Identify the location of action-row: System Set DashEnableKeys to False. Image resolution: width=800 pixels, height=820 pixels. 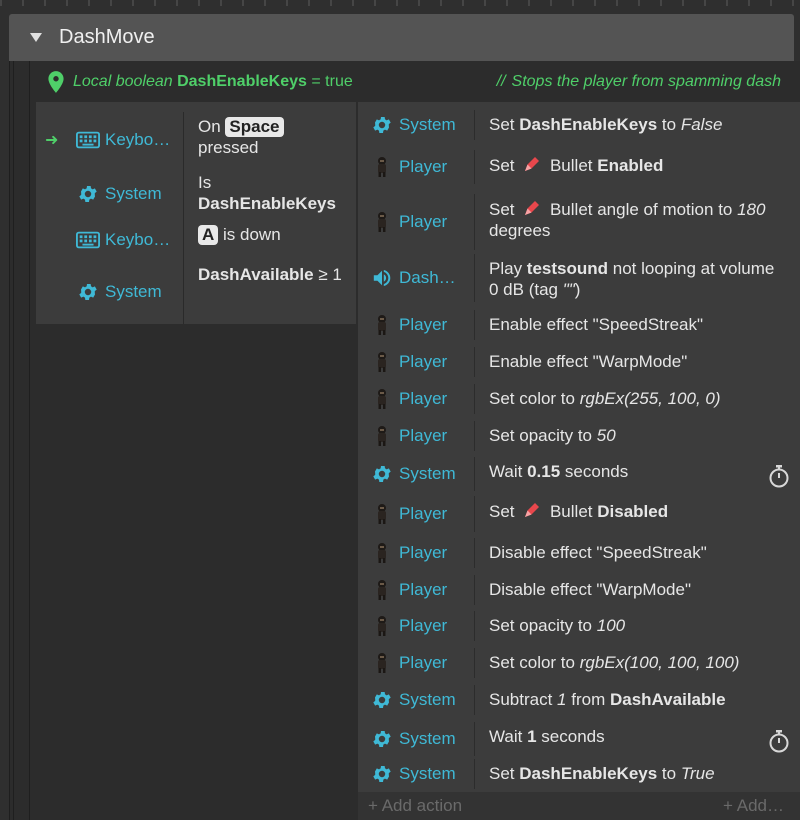
(579, 125).